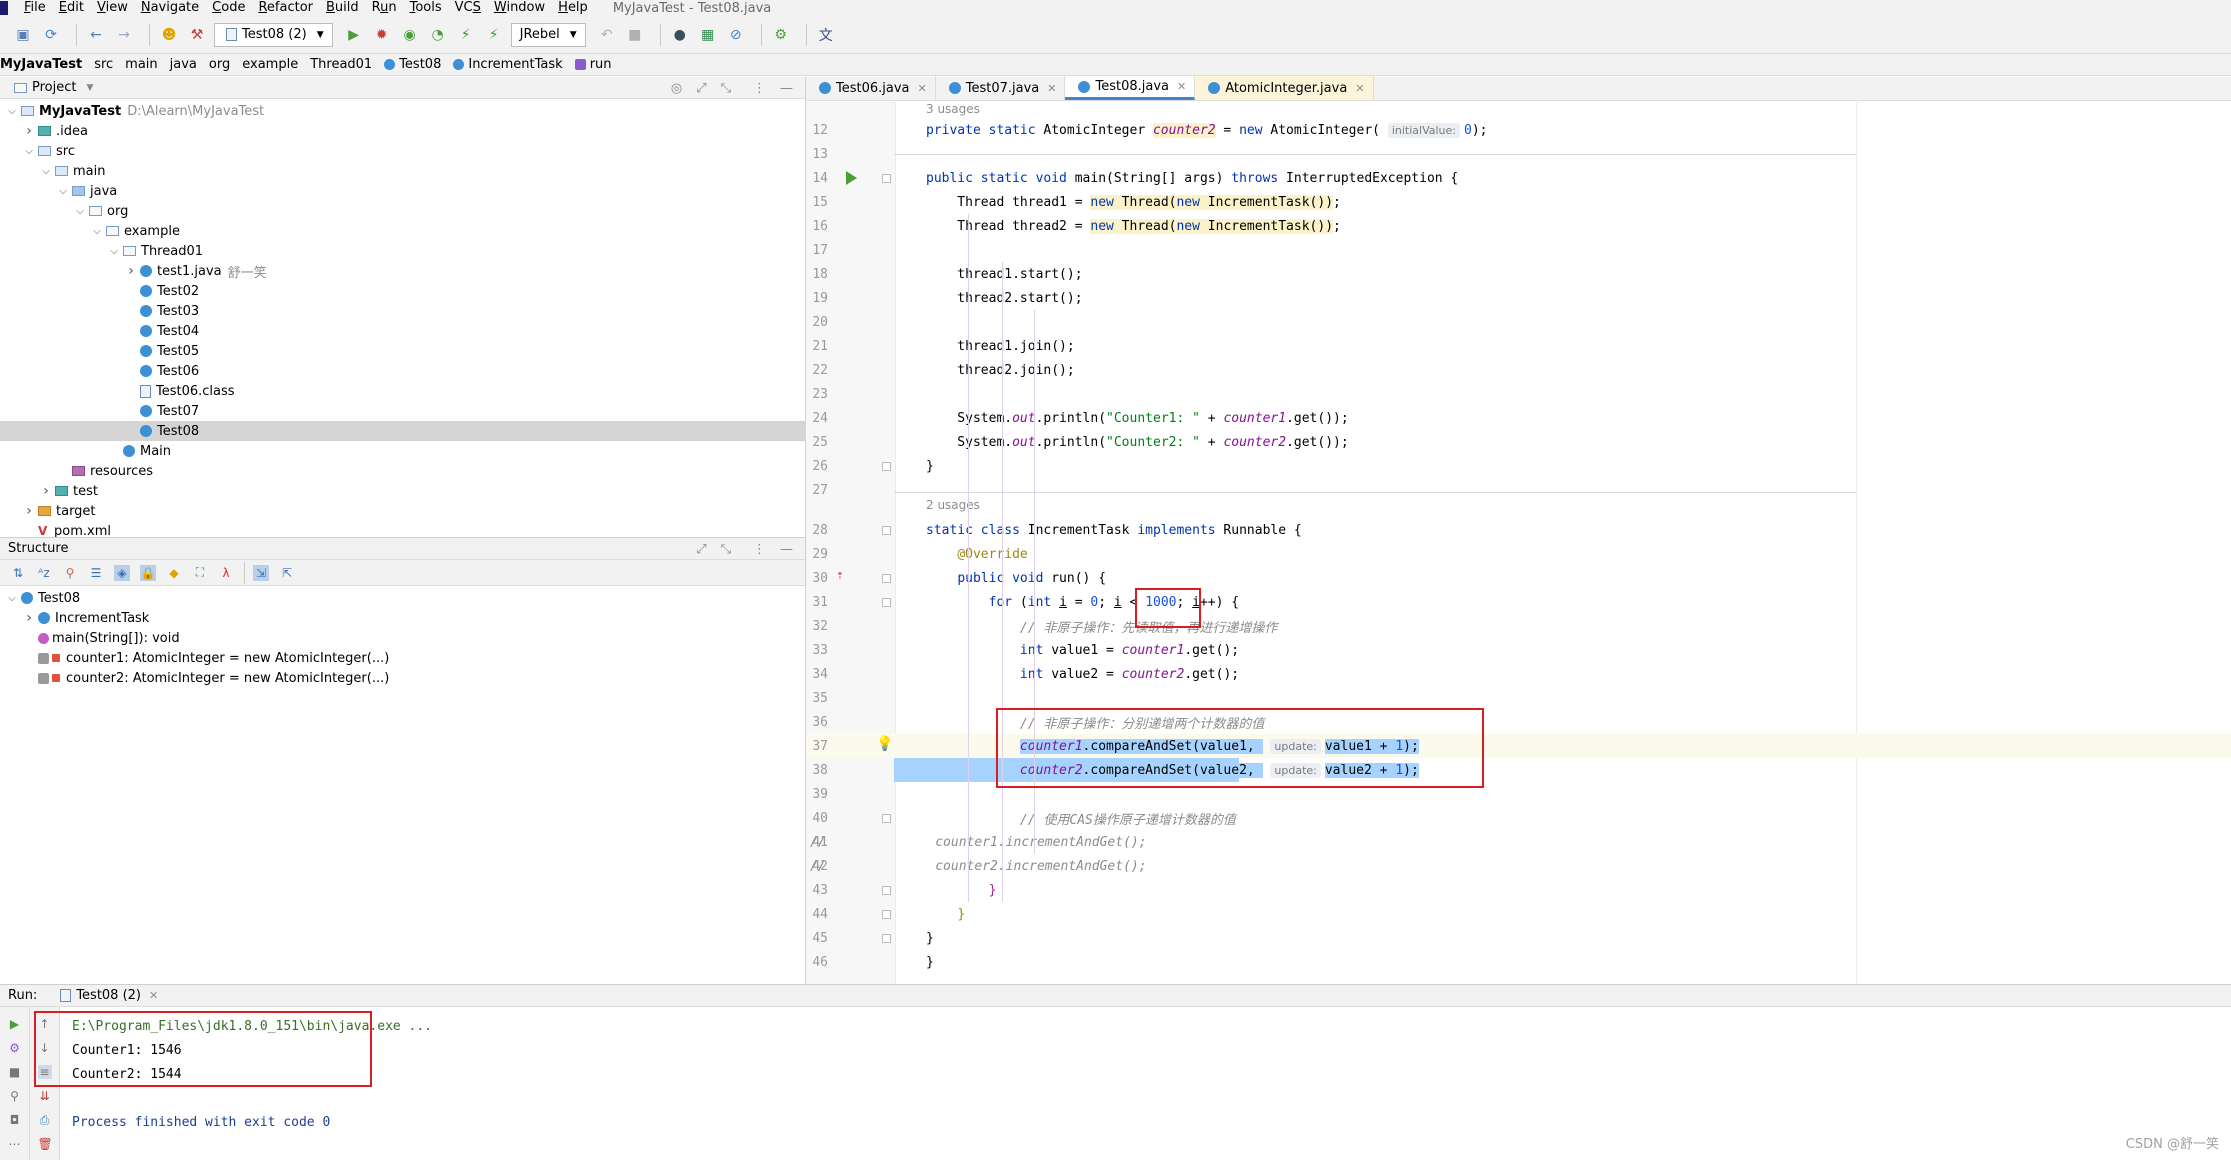 This screenshot has width=2231, height=1160. I want to click on hide-panel-icon: —, so click(786, 549).